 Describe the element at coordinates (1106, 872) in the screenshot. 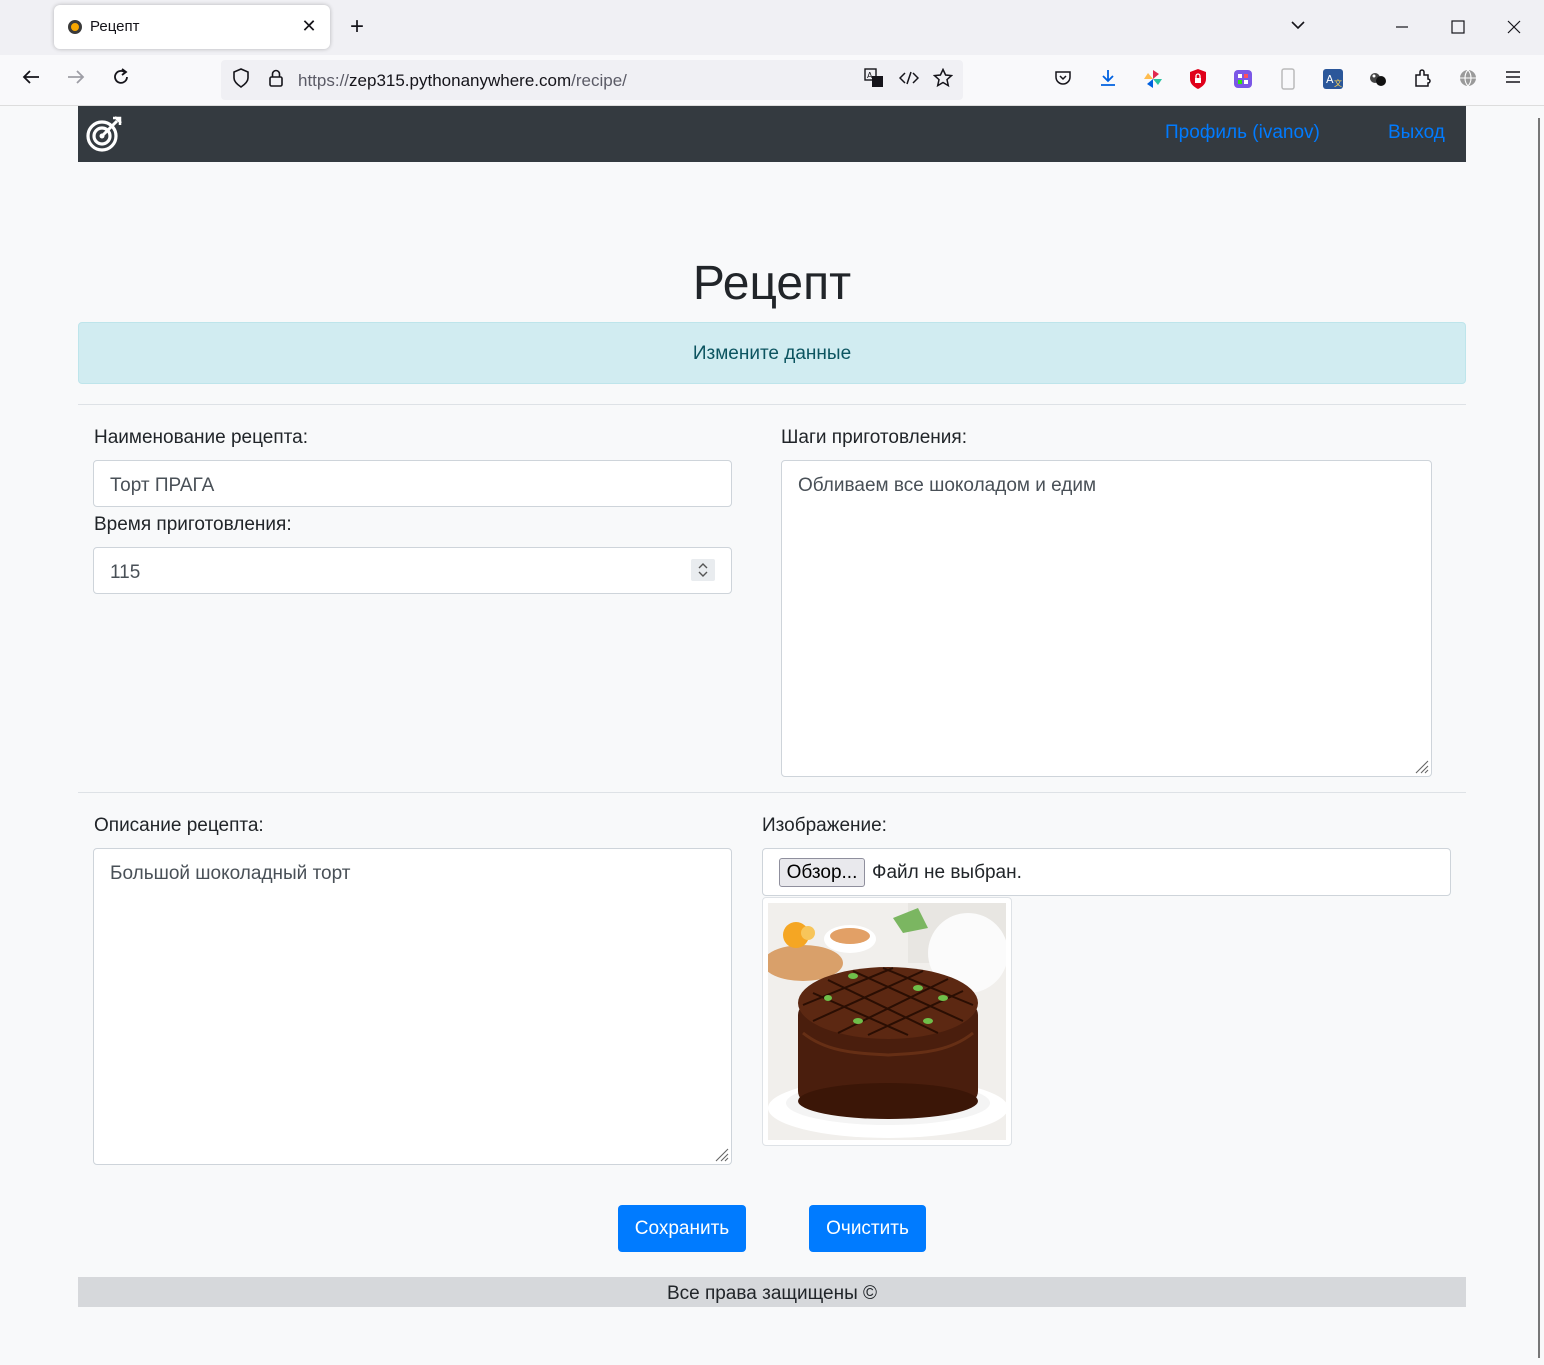

I see `image-file-input: Обзор... Файл не выбран.` at that location.